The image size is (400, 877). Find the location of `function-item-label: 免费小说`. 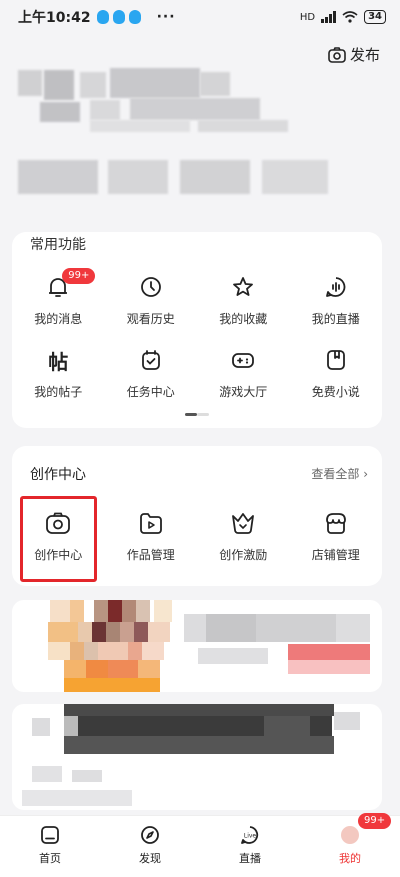

function-item-label: 免费小说 is located at coordinates (335, 392).